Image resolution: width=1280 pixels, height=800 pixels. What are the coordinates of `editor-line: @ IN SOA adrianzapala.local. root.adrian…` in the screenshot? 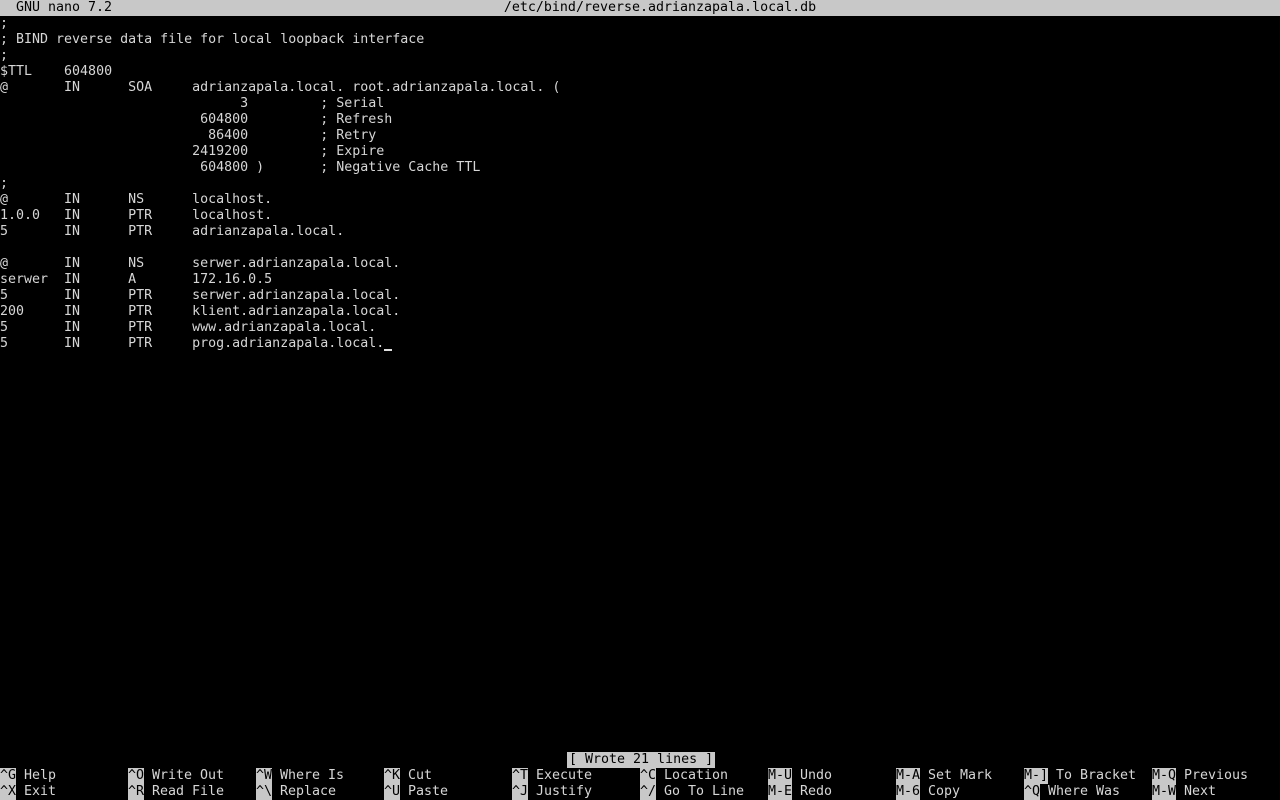 It's located at (640, 88).